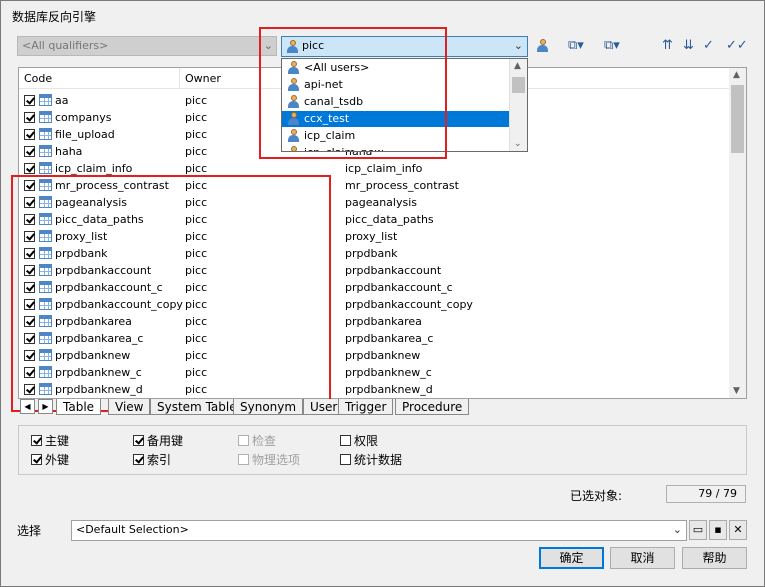 This screenshot has height=587, width=765. Describe the element at coordinates (383, 321) in the screenshot. I see `cell-name: prpdbankarea` at that location.